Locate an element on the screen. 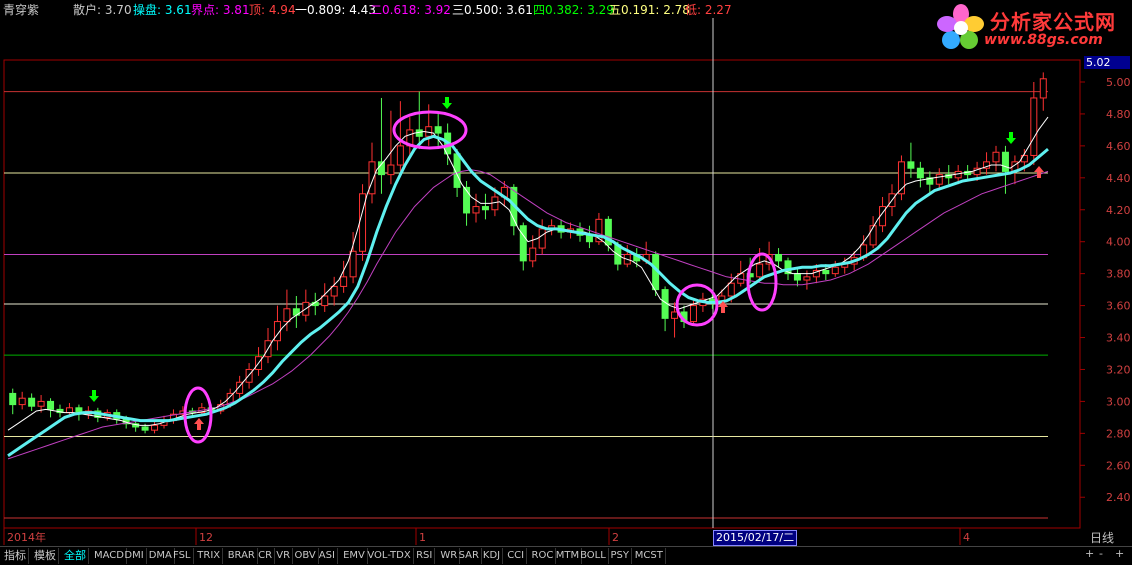 The width and height of the screenshot is (1132, 565). tab-kdj: KDJ is located at coordinates (492, 556).